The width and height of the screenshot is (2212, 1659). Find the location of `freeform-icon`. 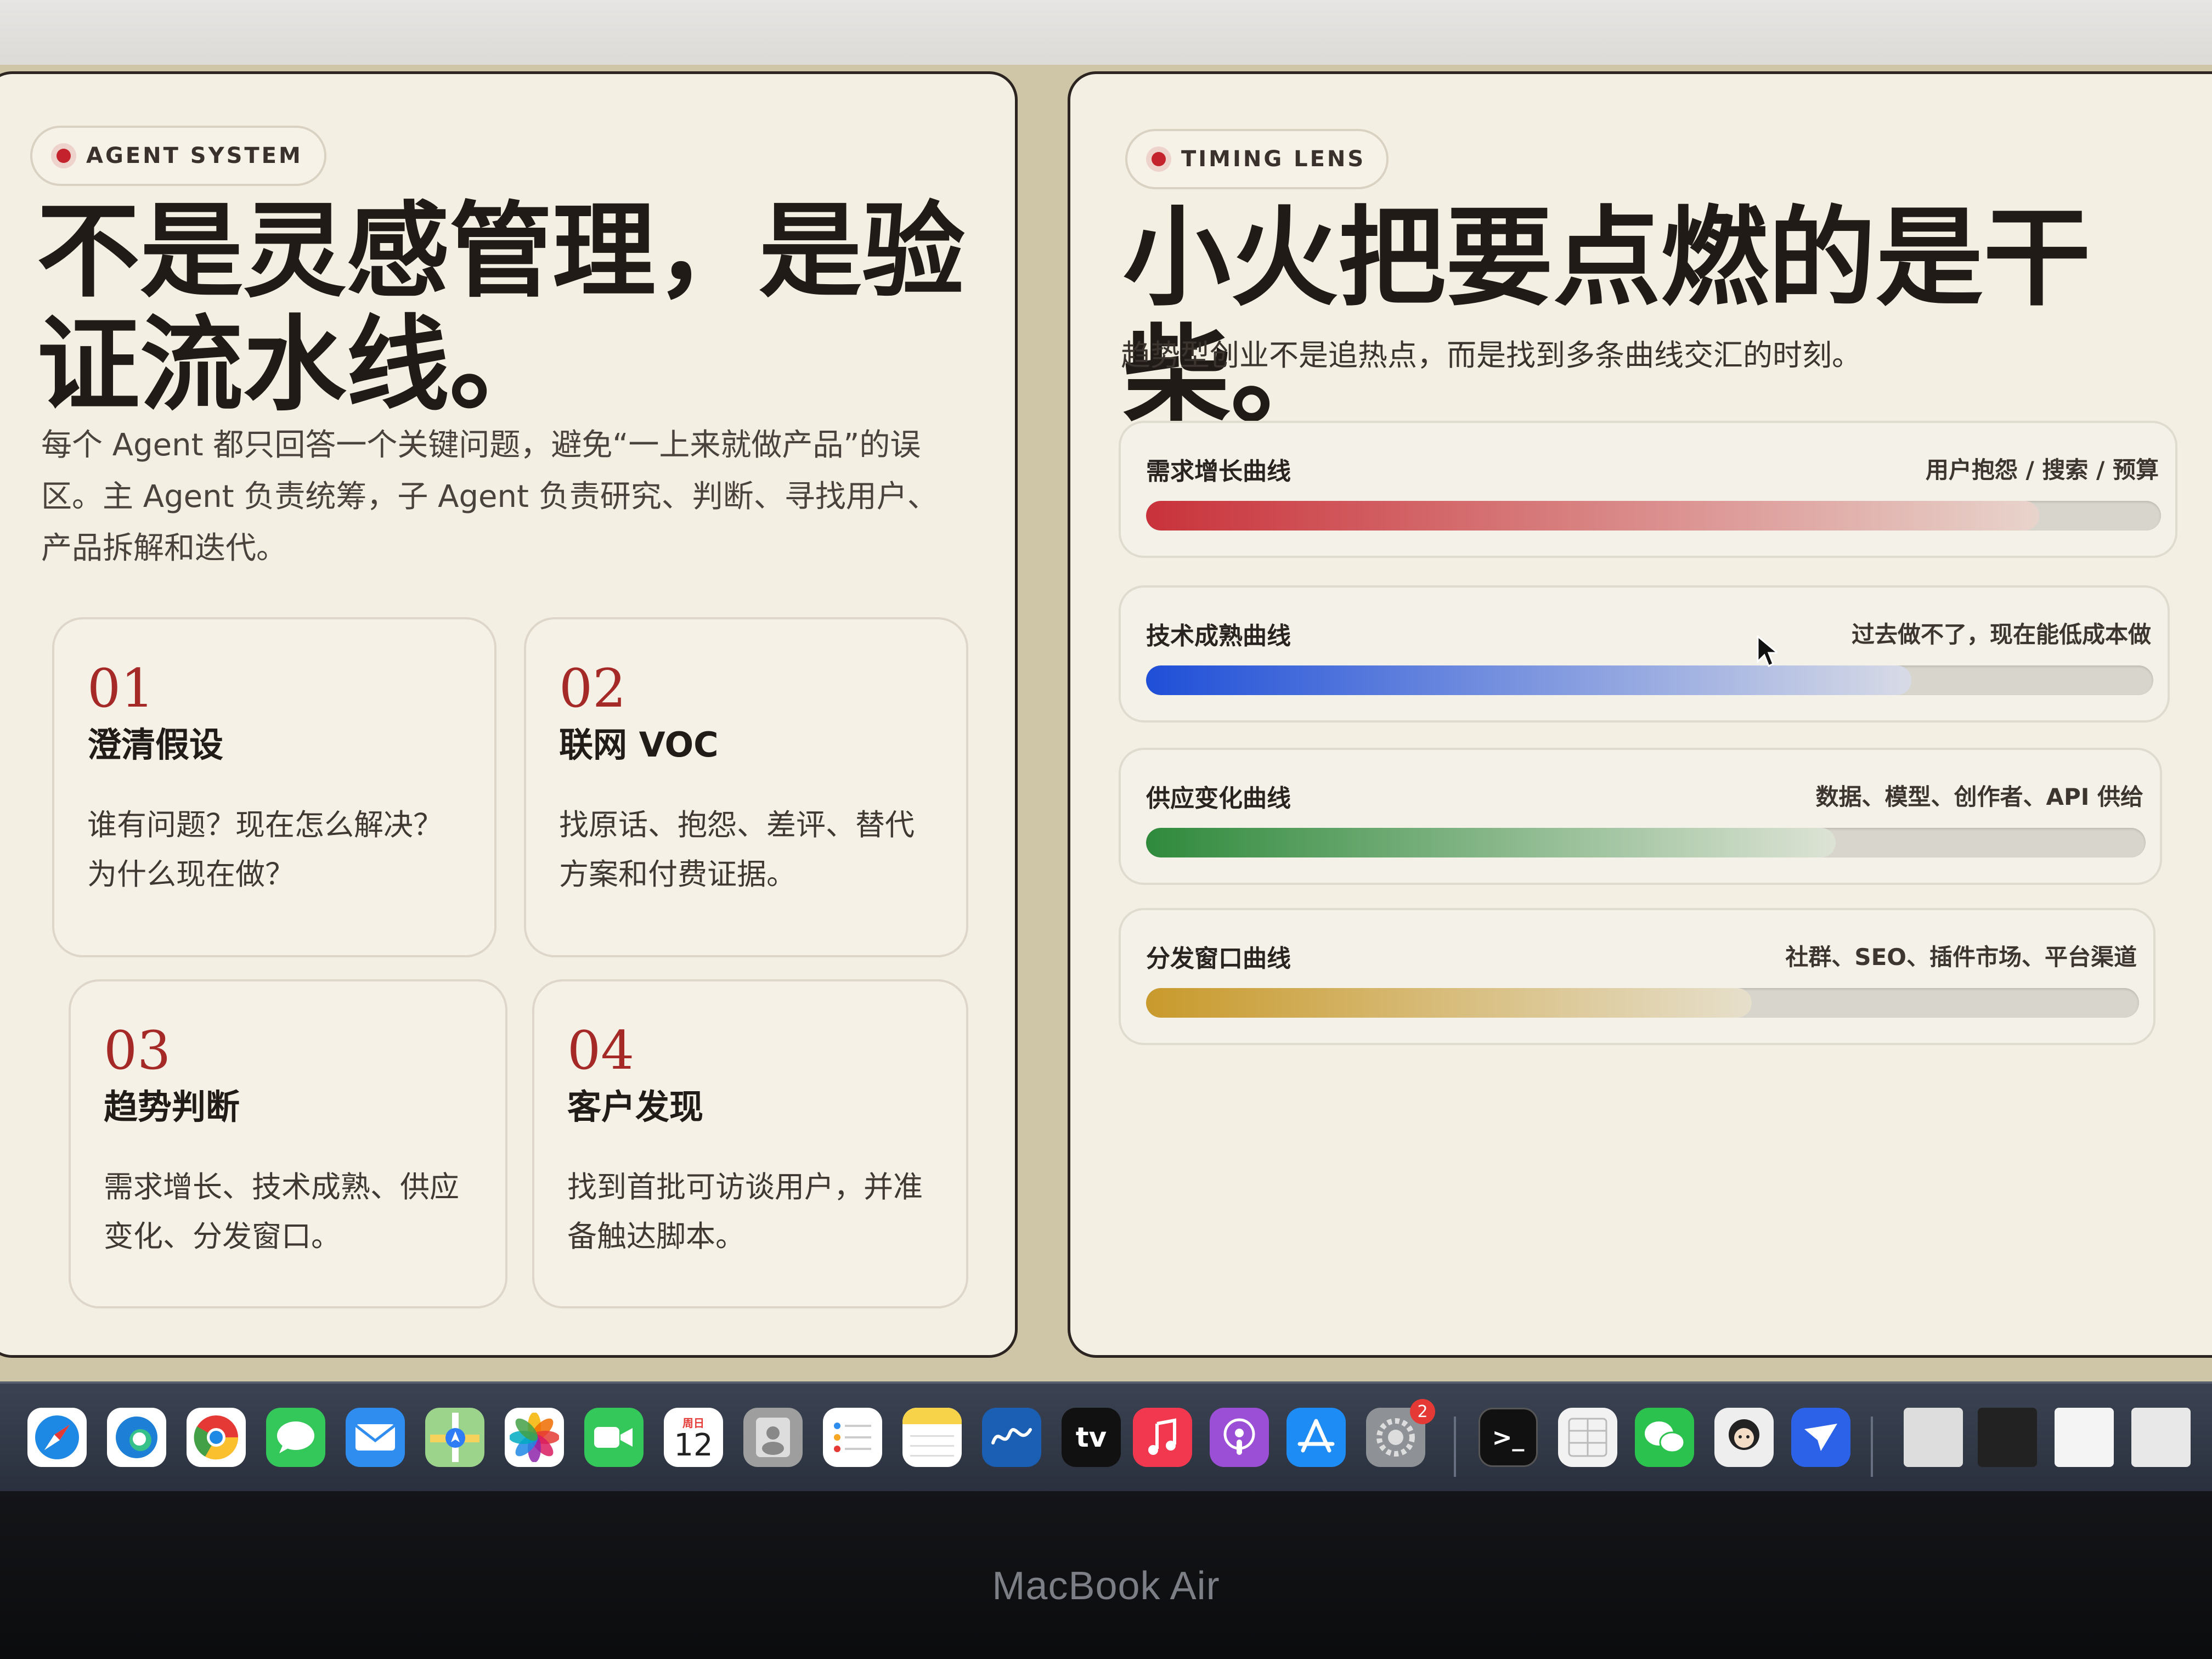

freeform-icon is located at coordinates (1012, 1438).